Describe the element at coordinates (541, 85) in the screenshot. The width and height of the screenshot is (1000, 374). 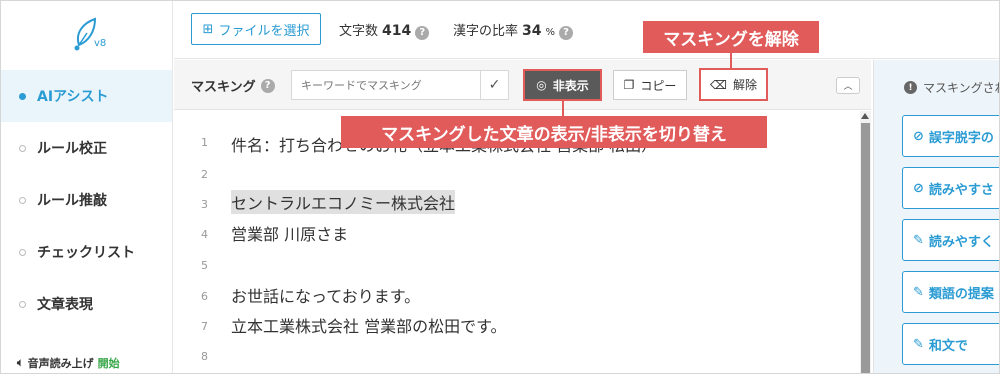
I see `eye-off-icon: ◎` at that location.